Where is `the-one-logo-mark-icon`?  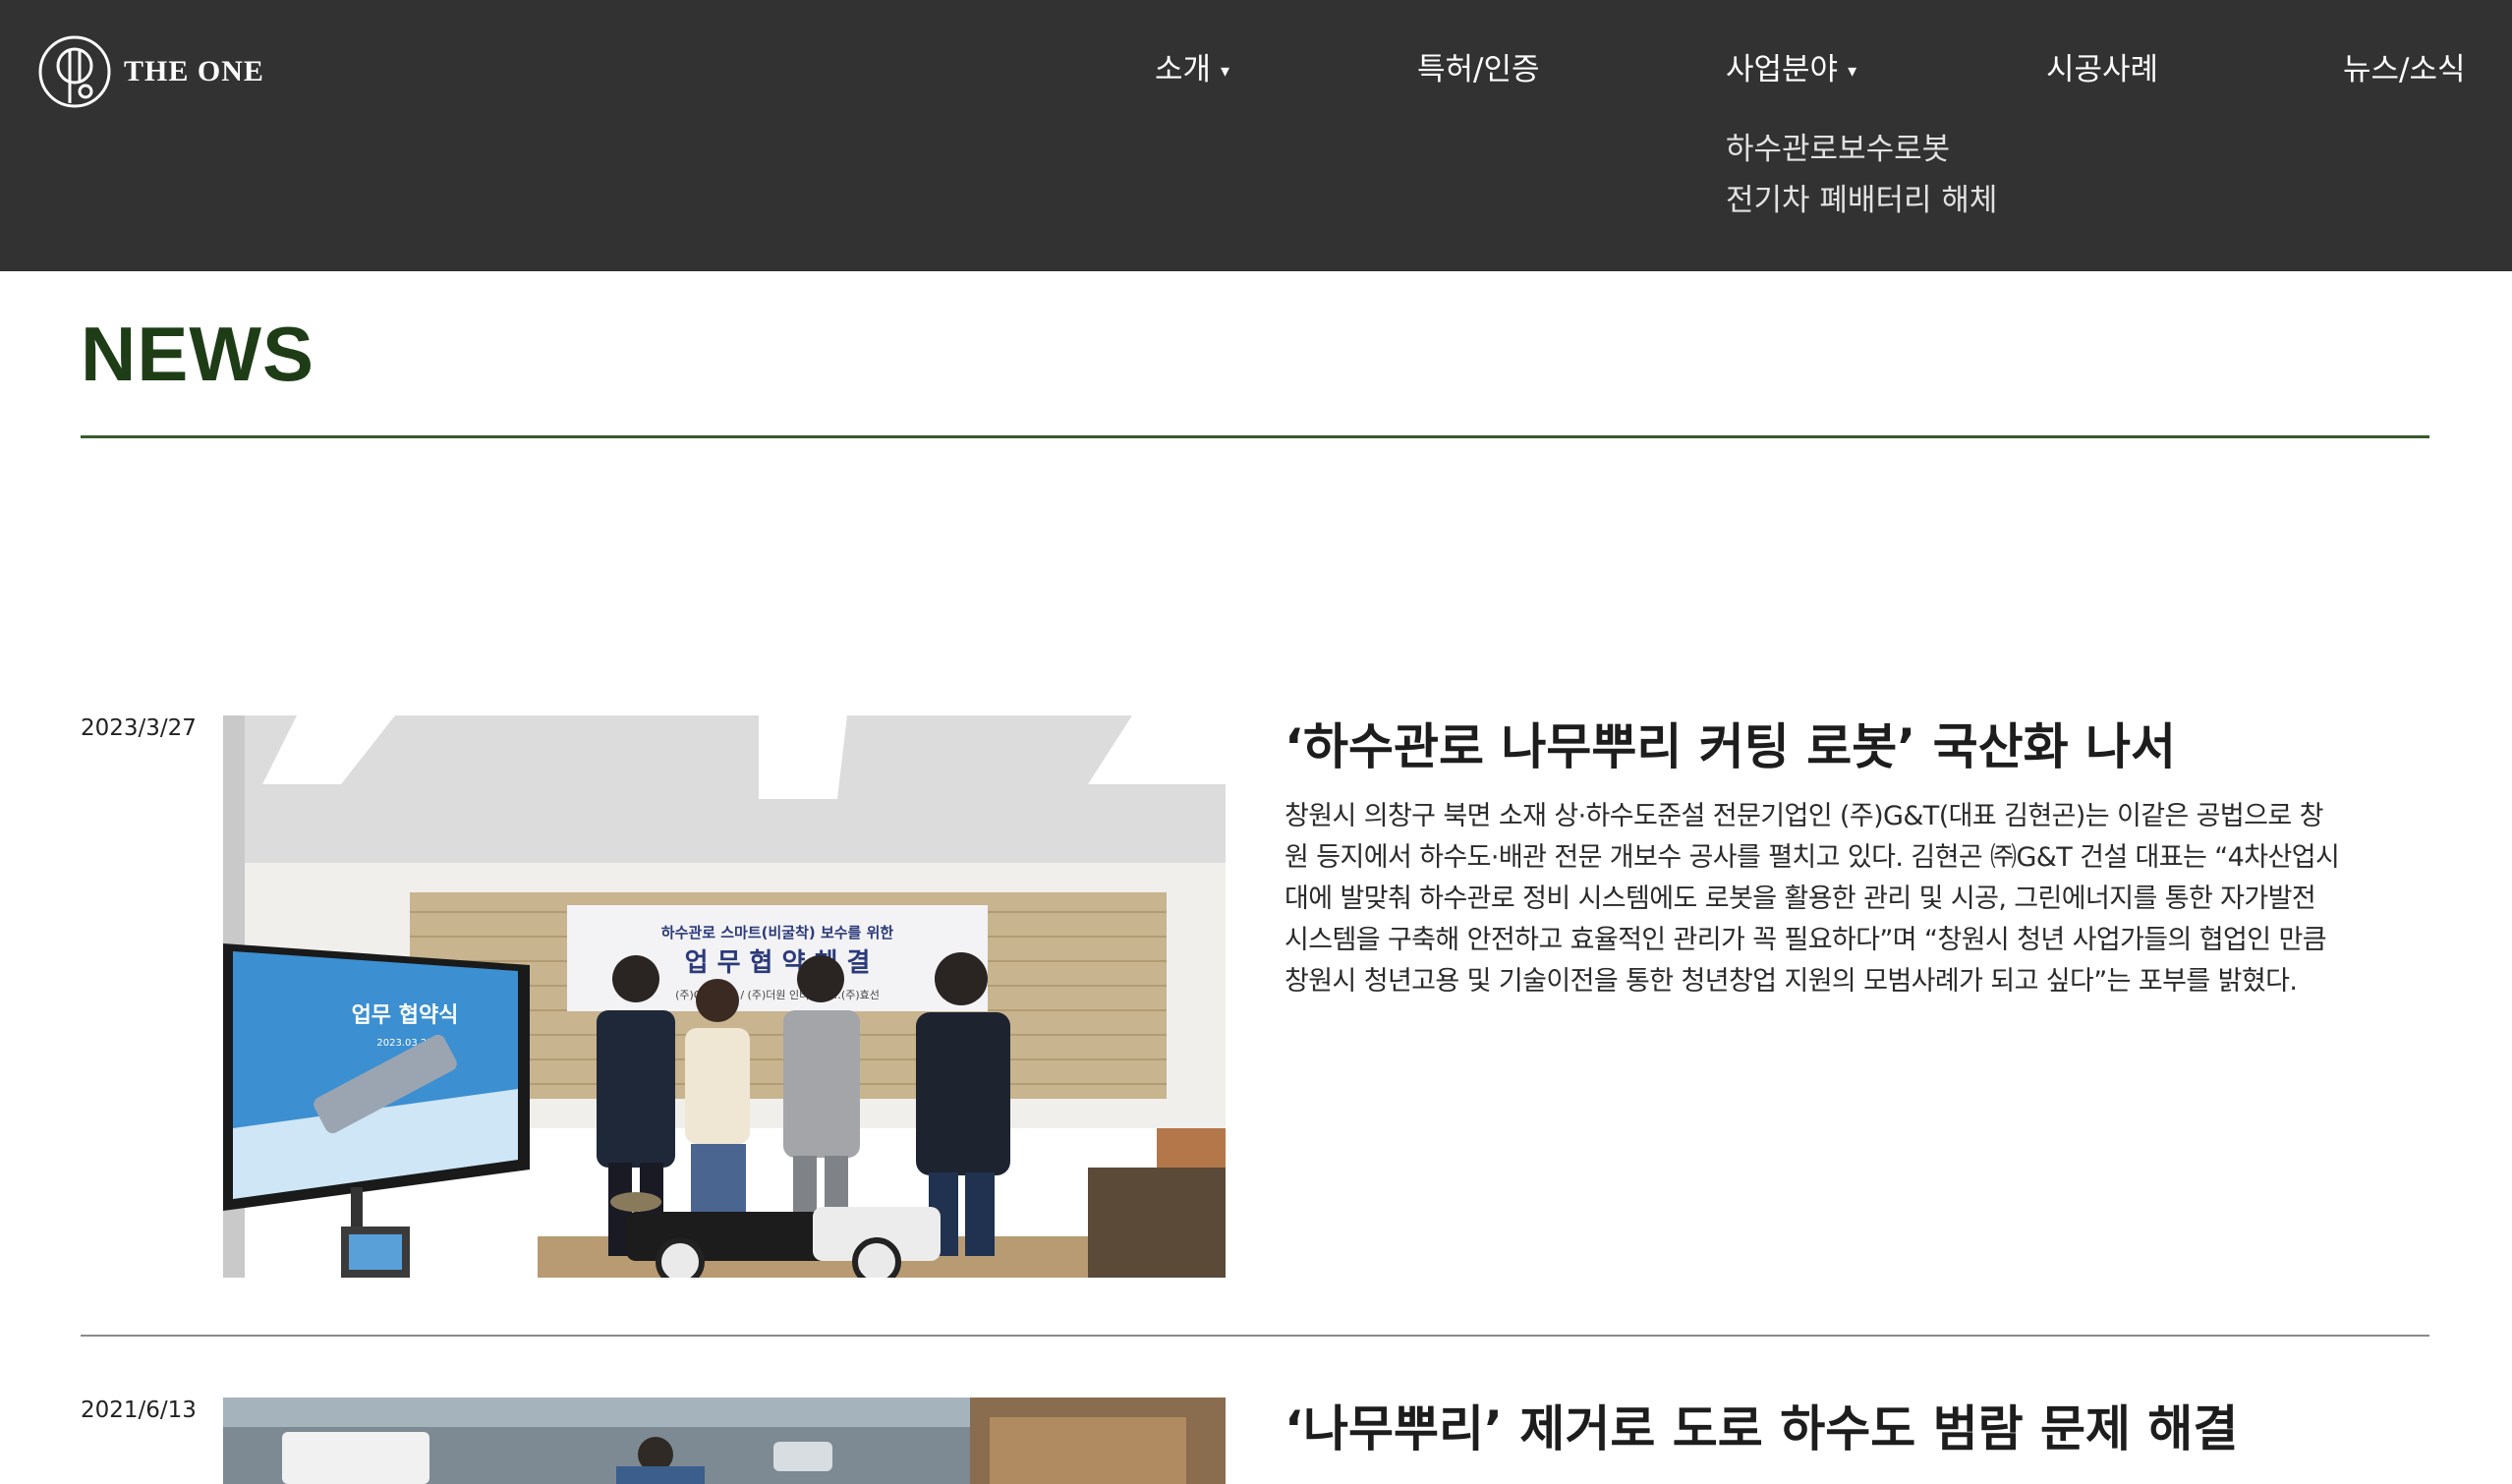 the-one-logo-mark-icon is located at coordinates (74, 71).